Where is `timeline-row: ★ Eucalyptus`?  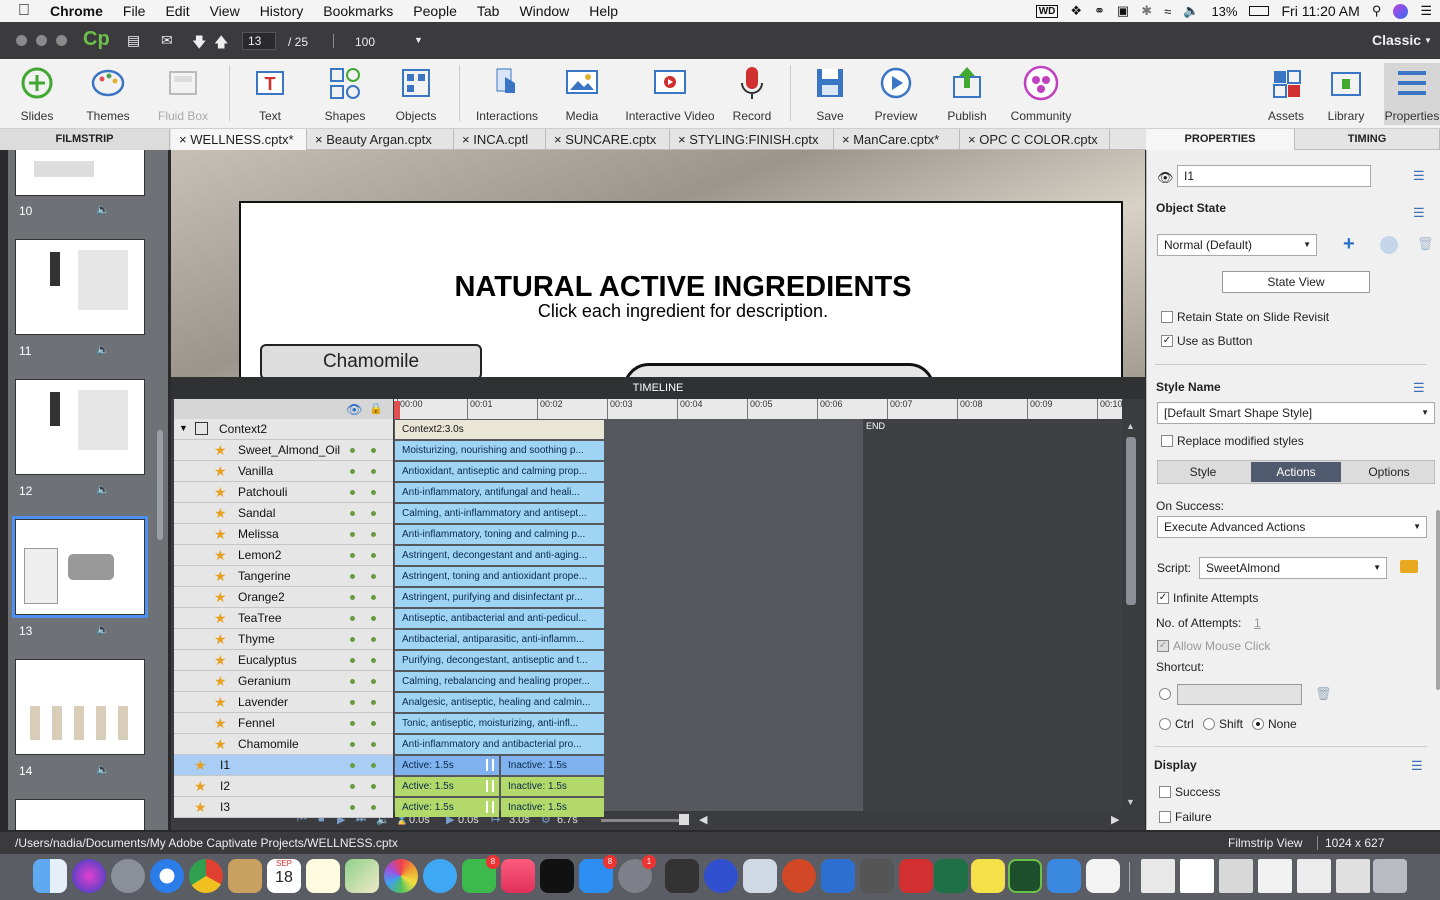 timeline-row: ★ Eucalyptus is located at coordinates (283, 660).